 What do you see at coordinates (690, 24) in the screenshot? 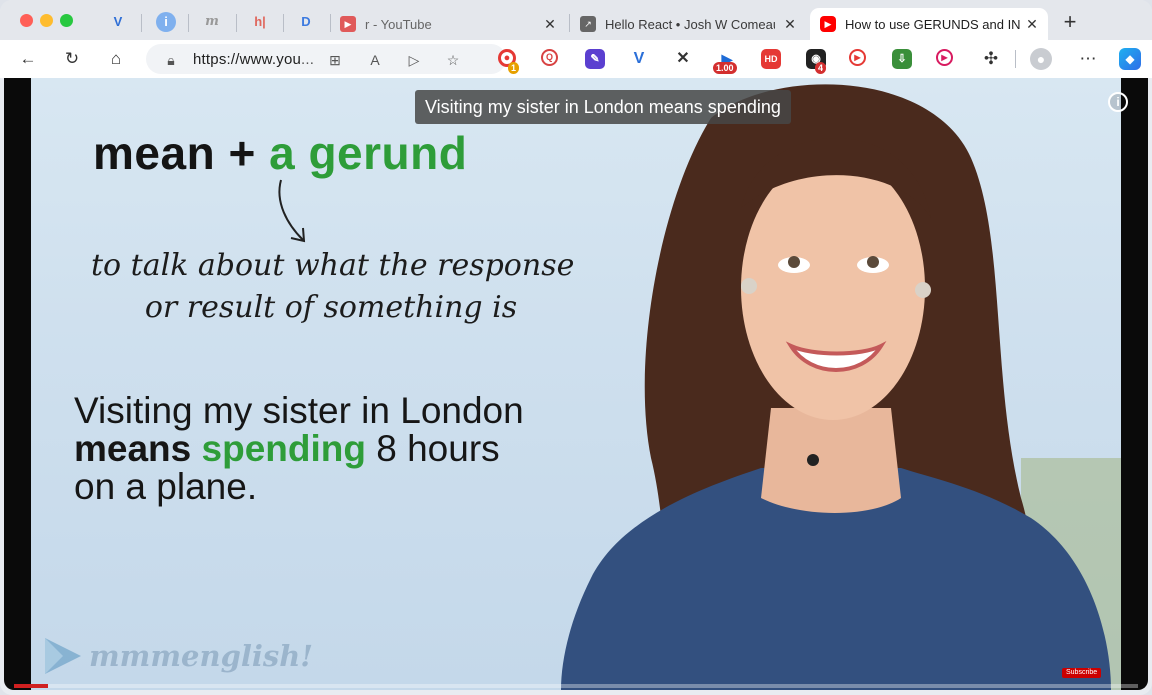
I see `tab-title: Hello React • Josh W Comeau` at bounding box center [690, 24].